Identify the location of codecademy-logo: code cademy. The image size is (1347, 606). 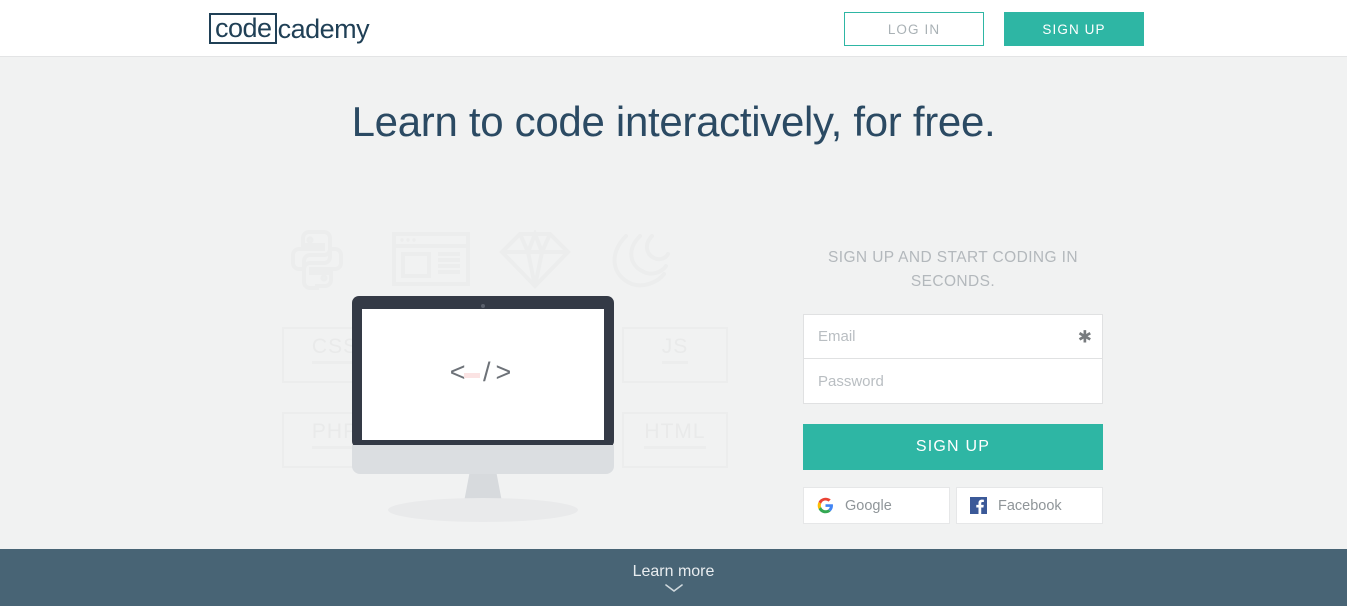
(289, 28).